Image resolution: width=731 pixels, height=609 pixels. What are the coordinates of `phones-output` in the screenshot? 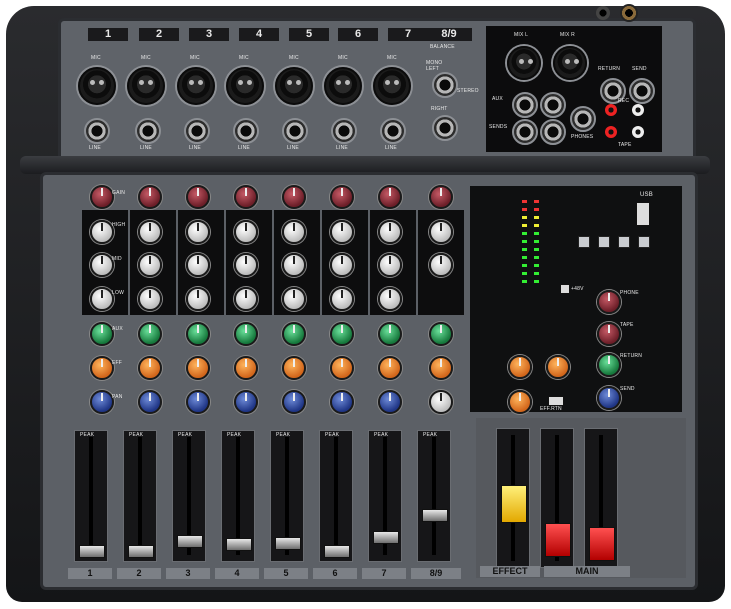 It's located at (583, 119).